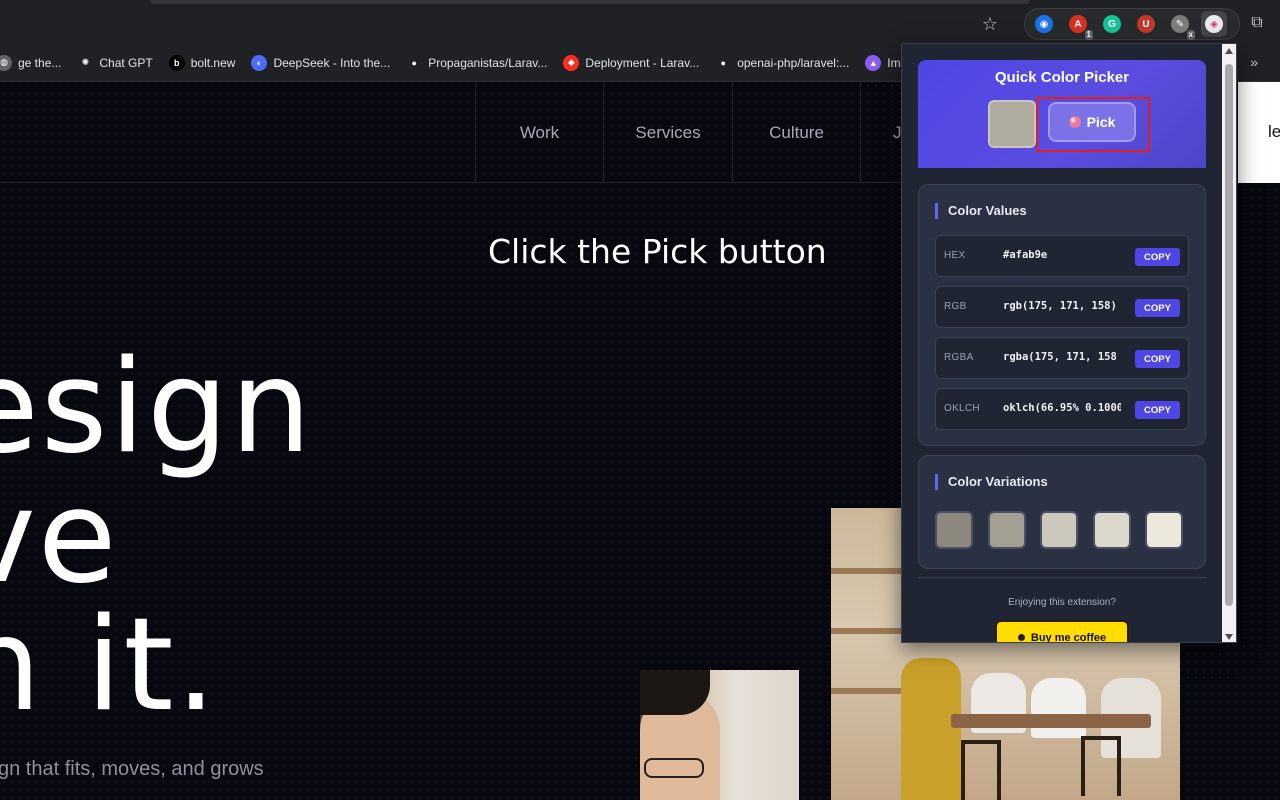  I want to click on bookmark-label: Chat GPT, so click(126, 62).